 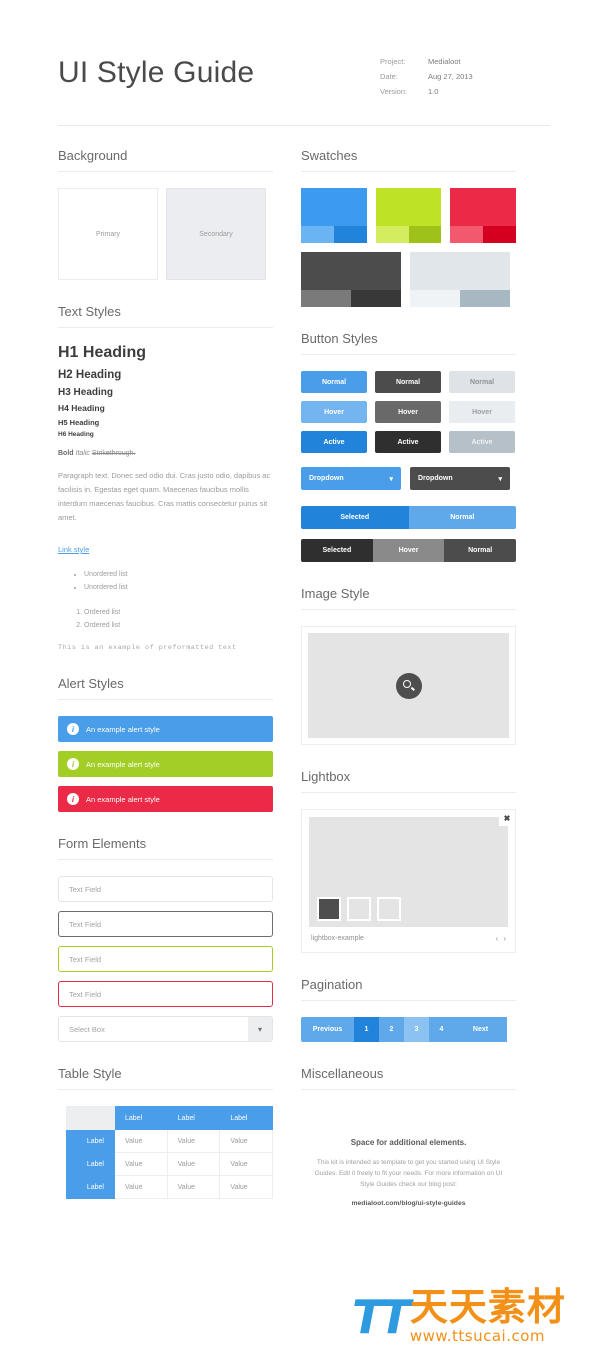 I want to click on table-header-row: Label Label Label, so click(x=169, y=1118).